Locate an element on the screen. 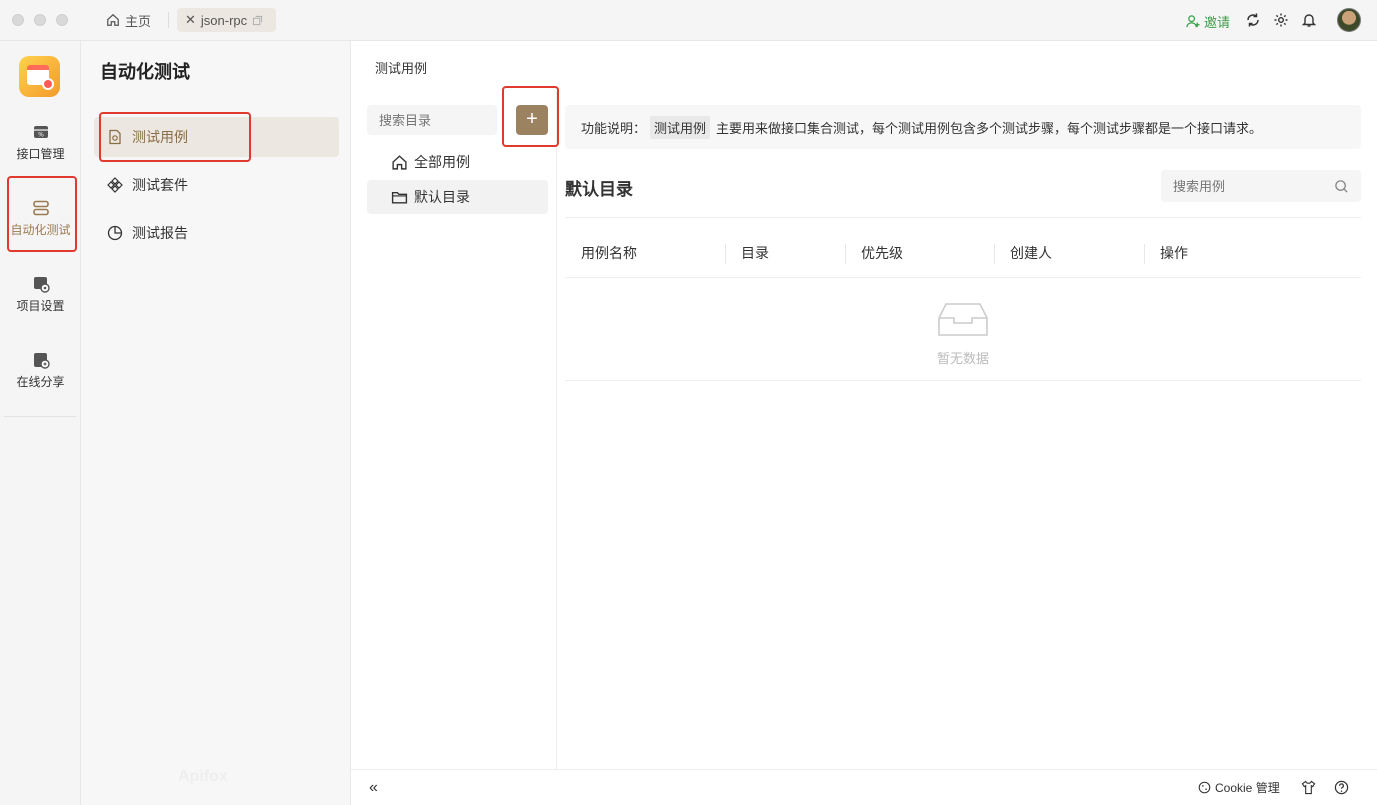  bell-icon is located at coordinates (1309, 20).